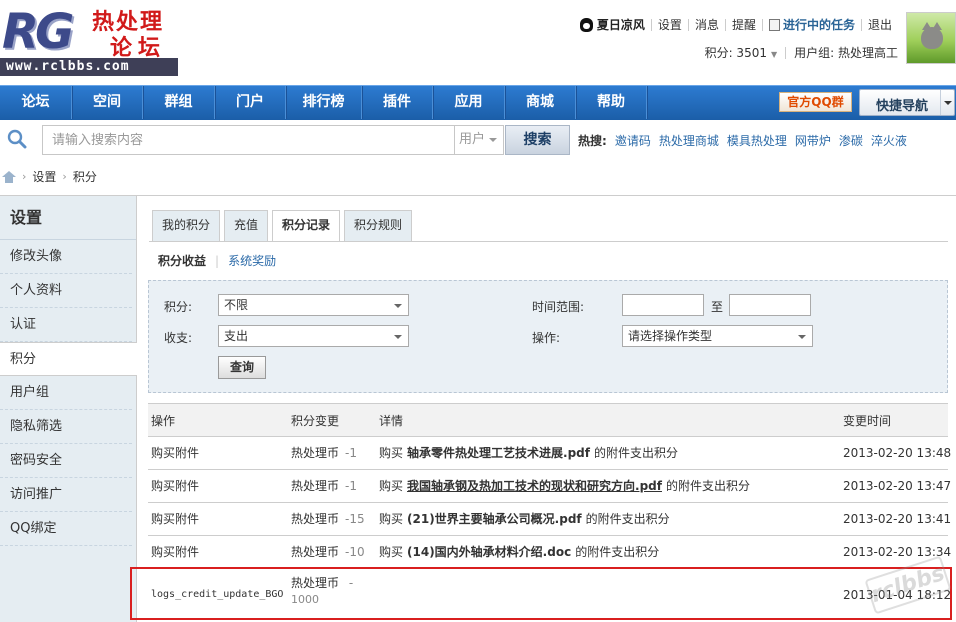 The width and height of the screenshot is (956, 622). Describe the element at coordinates (741, 52) in the screenshot. I see `points-dropdown: 积分: 3501 ▼` at that location.